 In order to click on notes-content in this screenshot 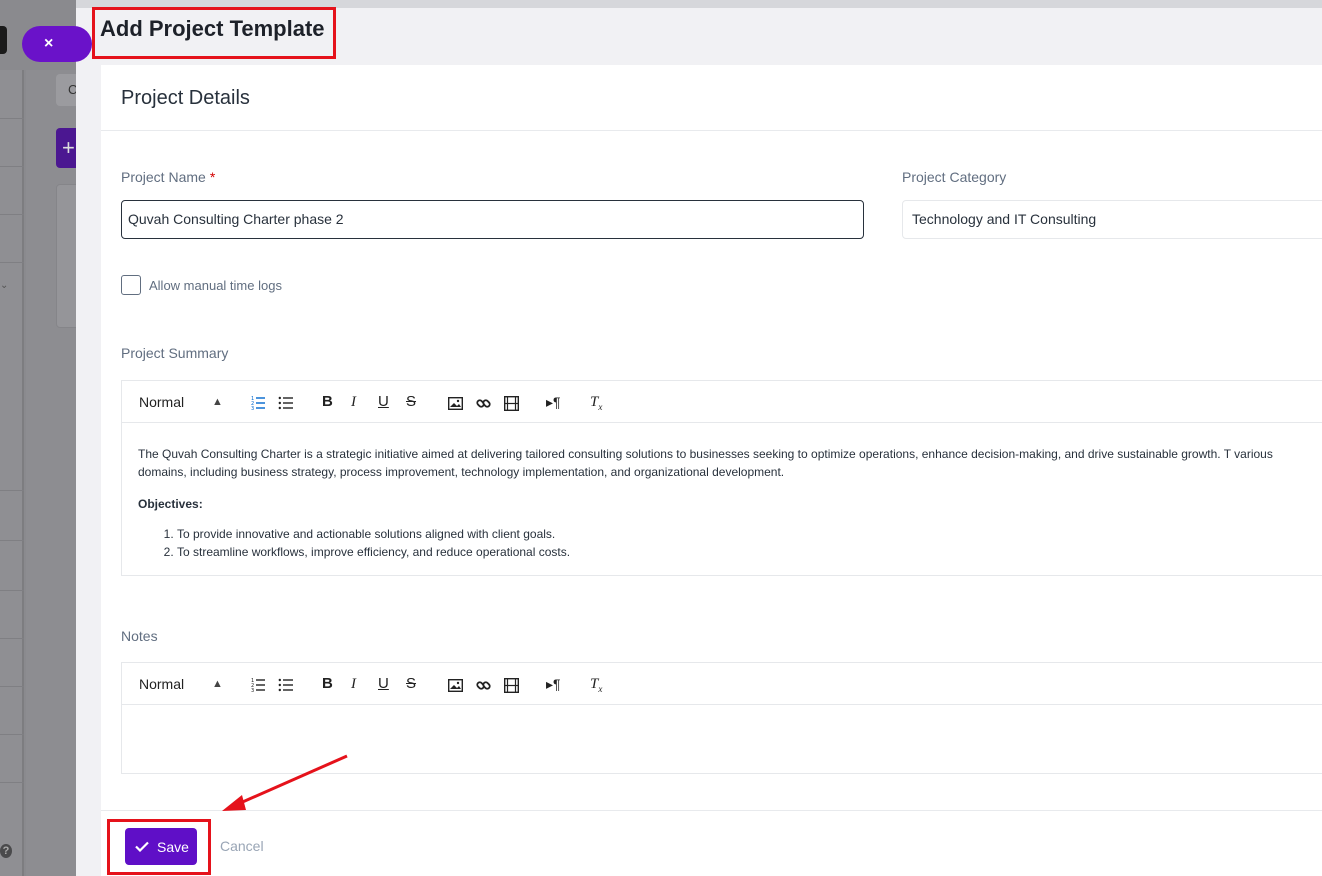, I will do `click(722, 739)`.